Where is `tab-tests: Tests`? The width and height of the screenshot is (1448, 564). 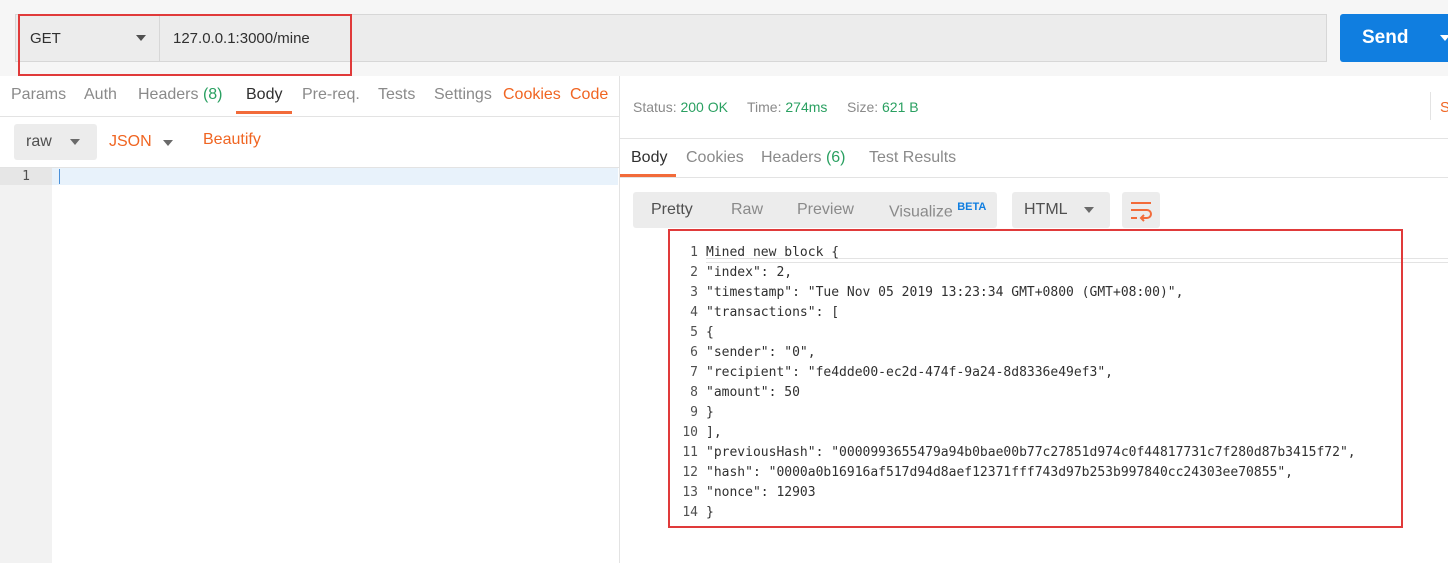 tab-tests: Tests is located at coordinates (396, 95).